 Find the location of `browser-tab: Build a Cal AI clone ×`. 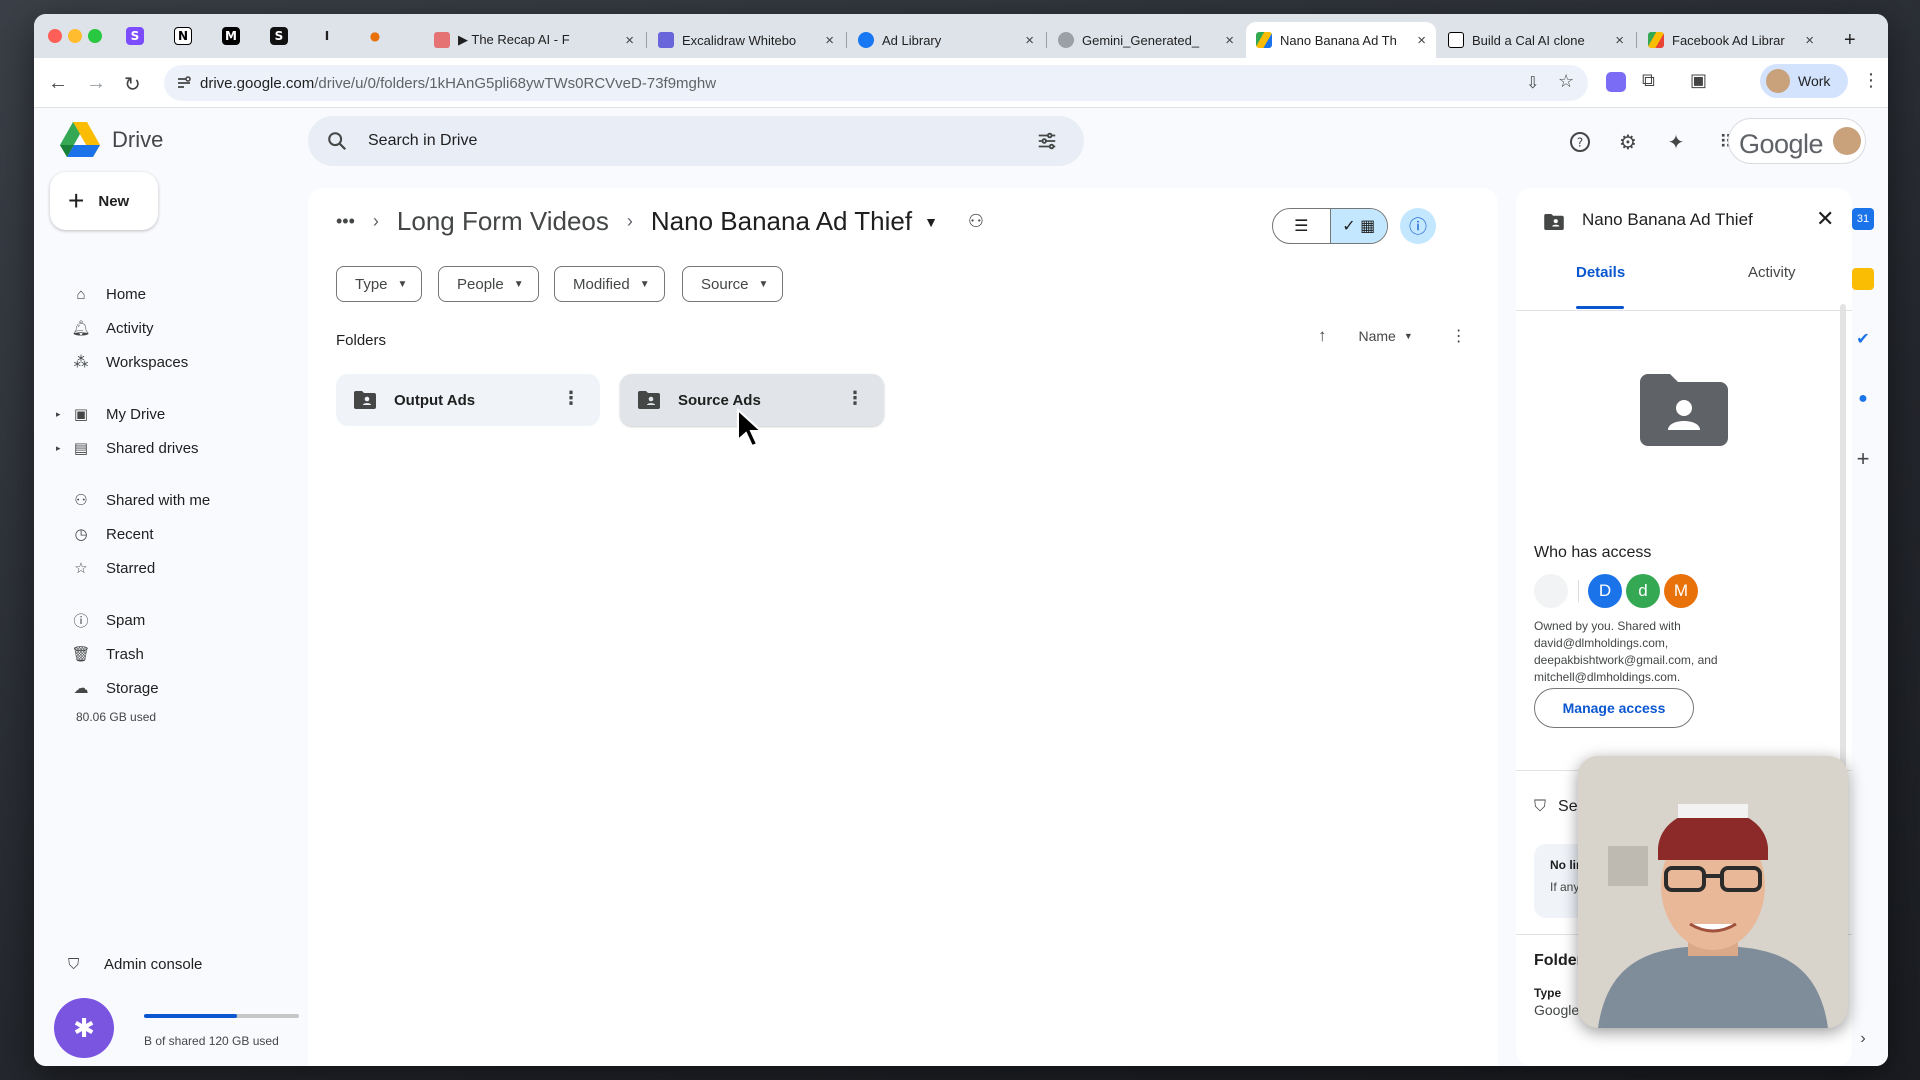

browser-tab: Build a Cal AI clone × is located at coordinates (1536, 40).